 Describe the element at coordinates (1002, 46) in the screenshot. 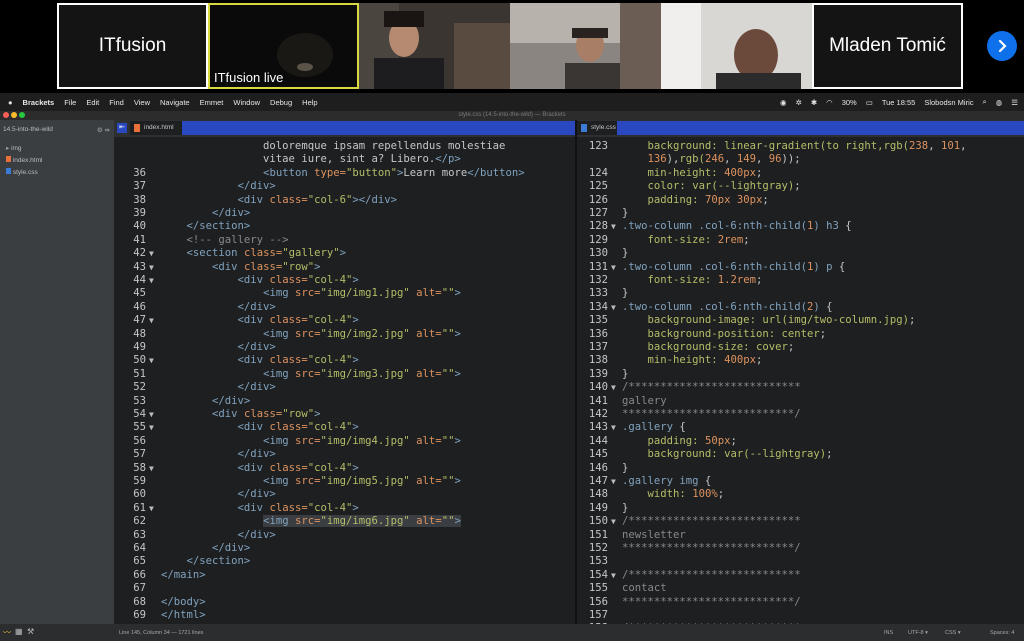

I see `next-page-button` at that location.